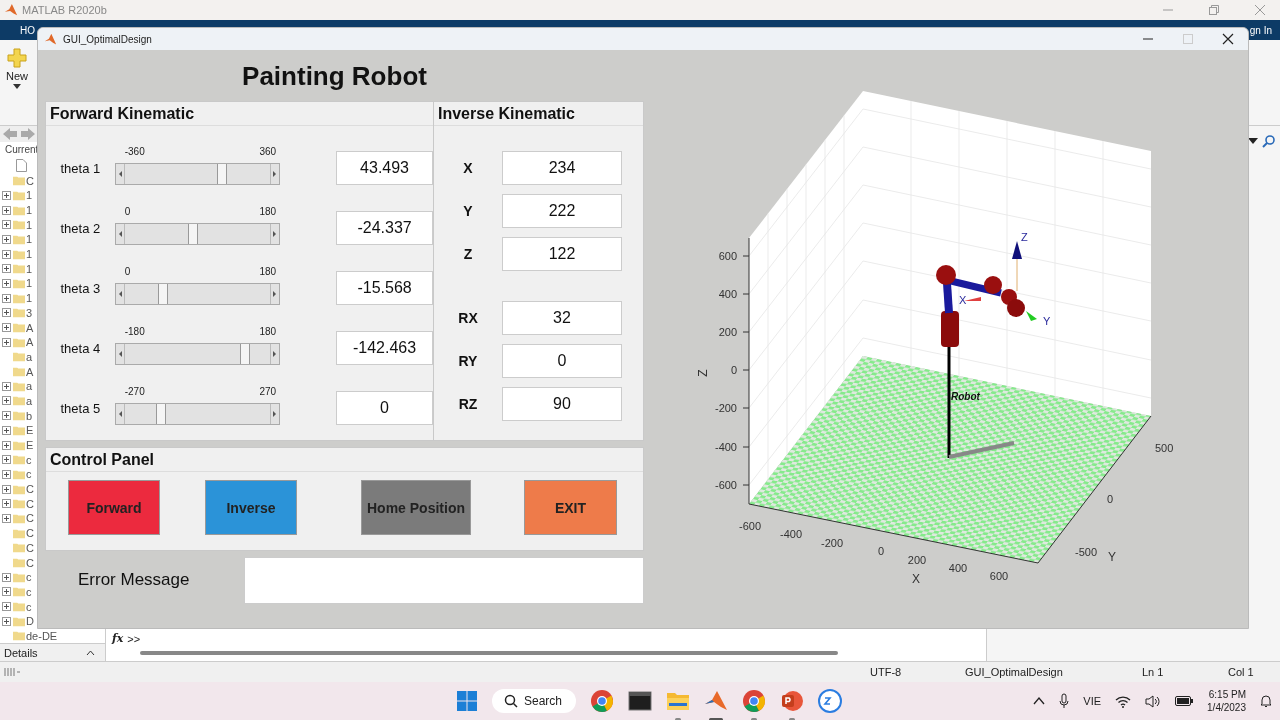 Image resolution: width=1280 pixels, height=720 pixels. What do you see at coordinates (384, 288) in the screenshot?
I see `angle-field: -15.568` at bounding box center [384, 288].